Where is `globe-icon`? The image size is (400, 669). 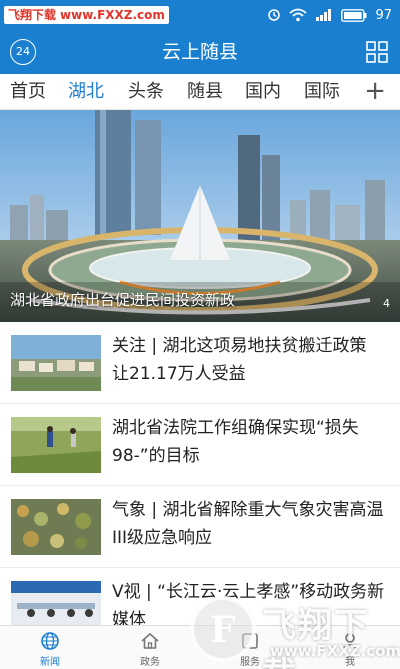 globe-icon is located at coordinates (50, 641).